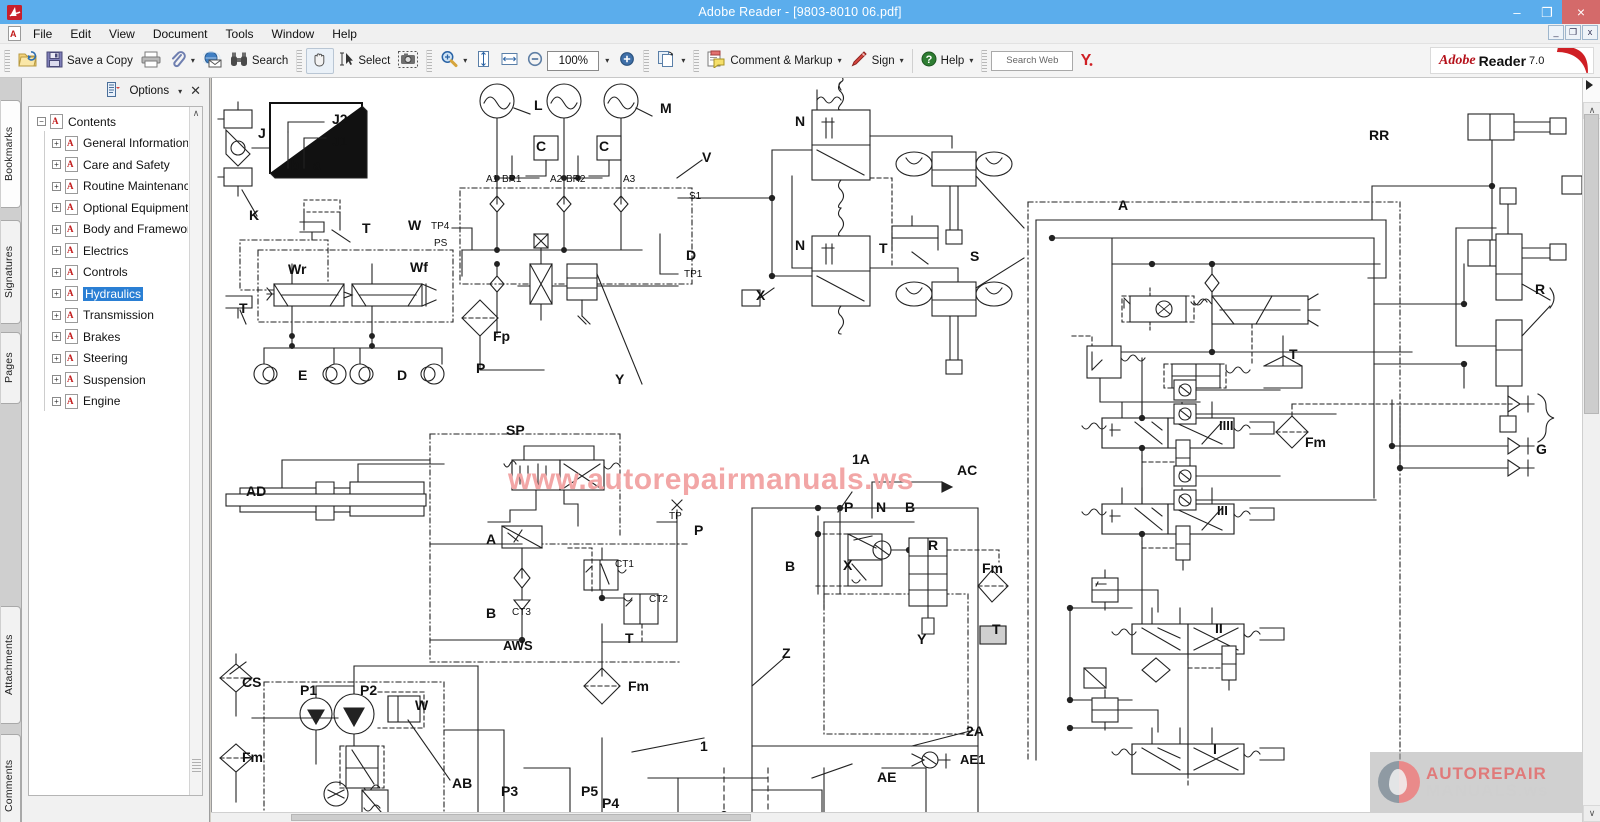 The width and height of the screenshot is (1600, 822). Describe the element at coordinates (122, 34) in the screenshot. I see `menu-item-view: View` at that location.